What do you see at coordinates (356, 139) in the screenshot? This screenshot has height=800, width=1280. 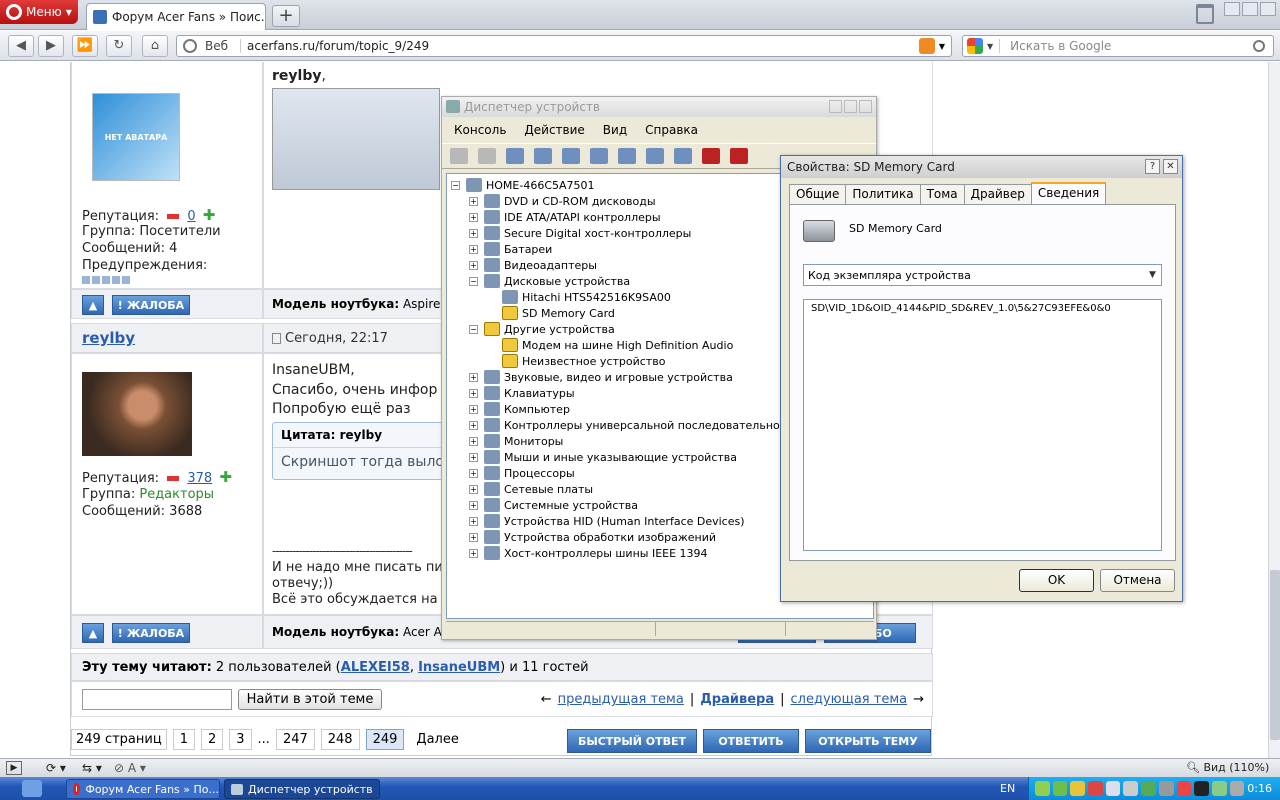 I see `screenshot-thumbnail` at bounding box center [356, 139].